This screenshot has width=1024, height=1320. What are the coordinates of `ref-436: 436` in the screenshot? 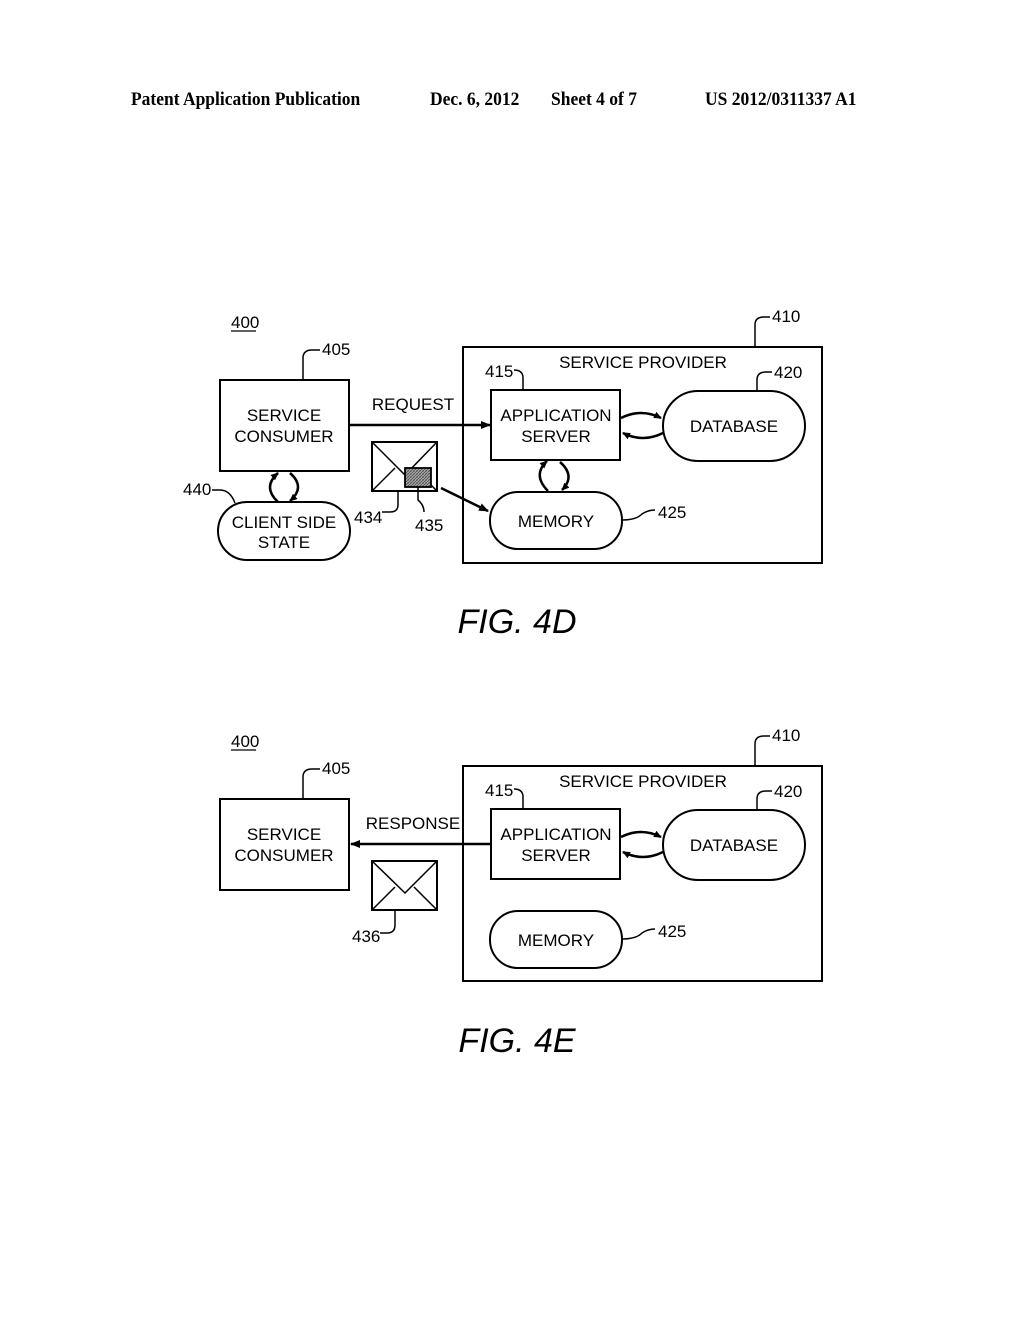 It's located at (366, 936).